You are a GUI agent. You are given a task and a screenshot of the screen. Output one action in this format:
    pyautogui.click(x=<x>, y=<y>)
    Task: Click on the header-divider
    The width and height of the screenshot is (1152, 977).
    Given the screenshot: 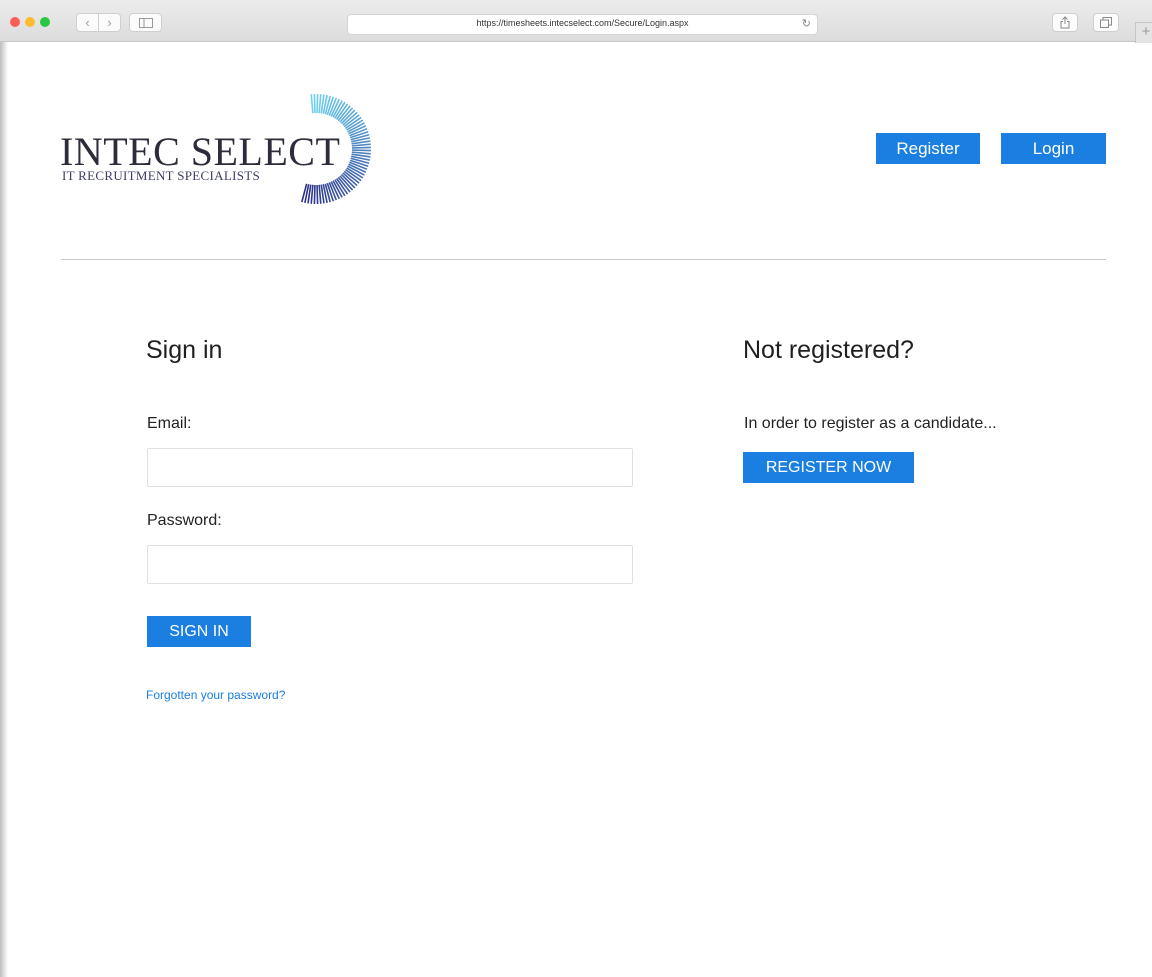 What is the action you would take?
    pyautogui.click(x=583, y=259)
    